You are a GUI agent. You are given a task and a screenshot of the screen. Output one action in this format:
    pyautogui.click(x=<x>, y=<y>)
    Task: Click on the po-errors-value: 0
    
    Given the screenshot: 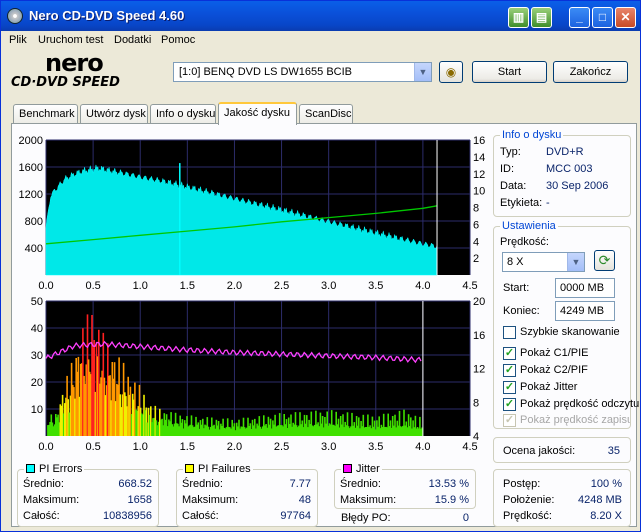 What is the action you would take?
    pyautogui.click(x=465, y=518)
    